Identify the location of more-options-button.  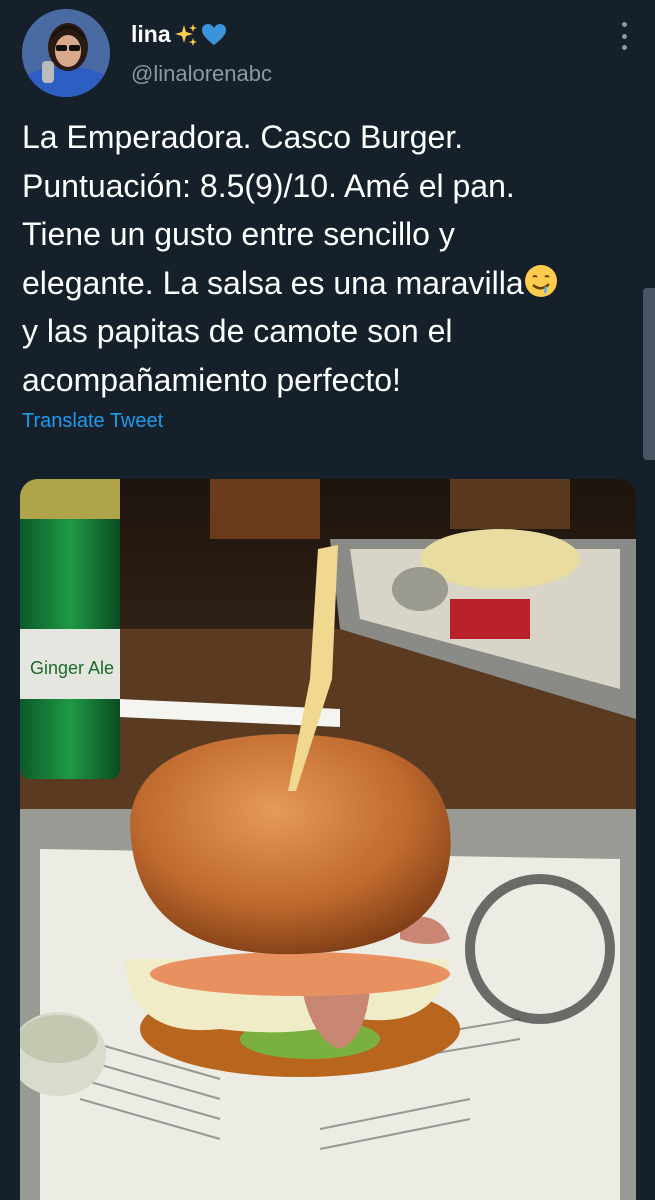
(624, 36).